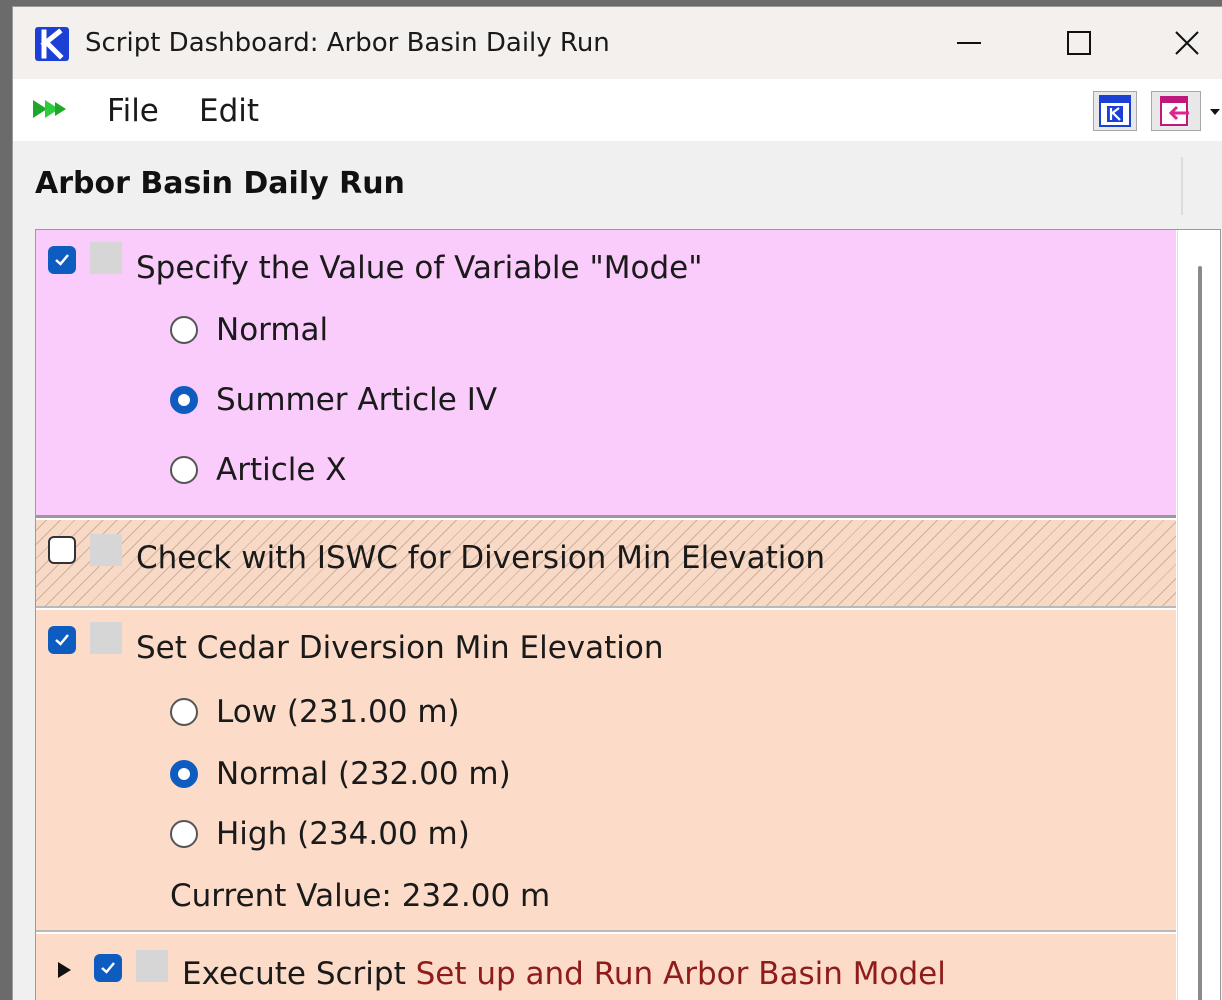 Image resolution: width=1222 pixels, height=1000 pixels. What do you see at coordinates (400, 648) in the screenshot?
I see `action-label: Set Cedar Diversion Min Elevation` at bounding box center [400, 648].